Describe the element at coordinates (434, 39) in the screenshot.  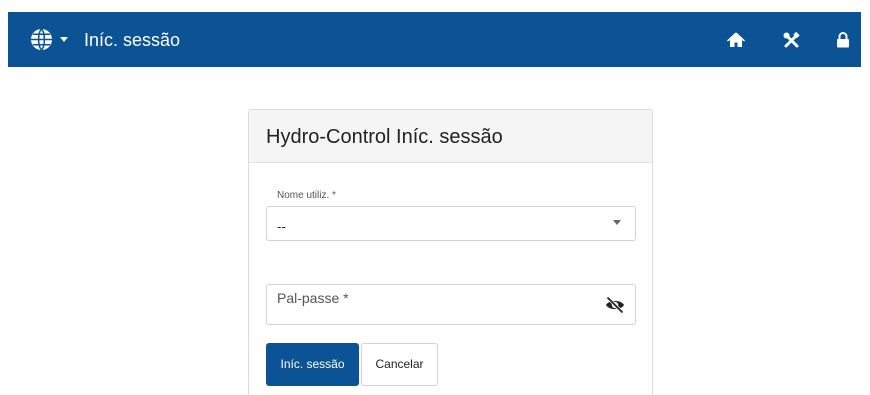
I see `top-navbar: Iníc. sessão` at that location.